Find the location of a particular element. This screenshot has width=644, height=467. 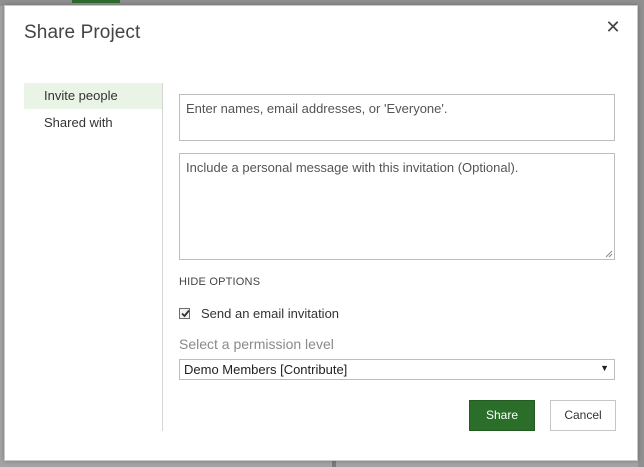

sidebar-item-label: Invite people is located at coordinates (81, 95).